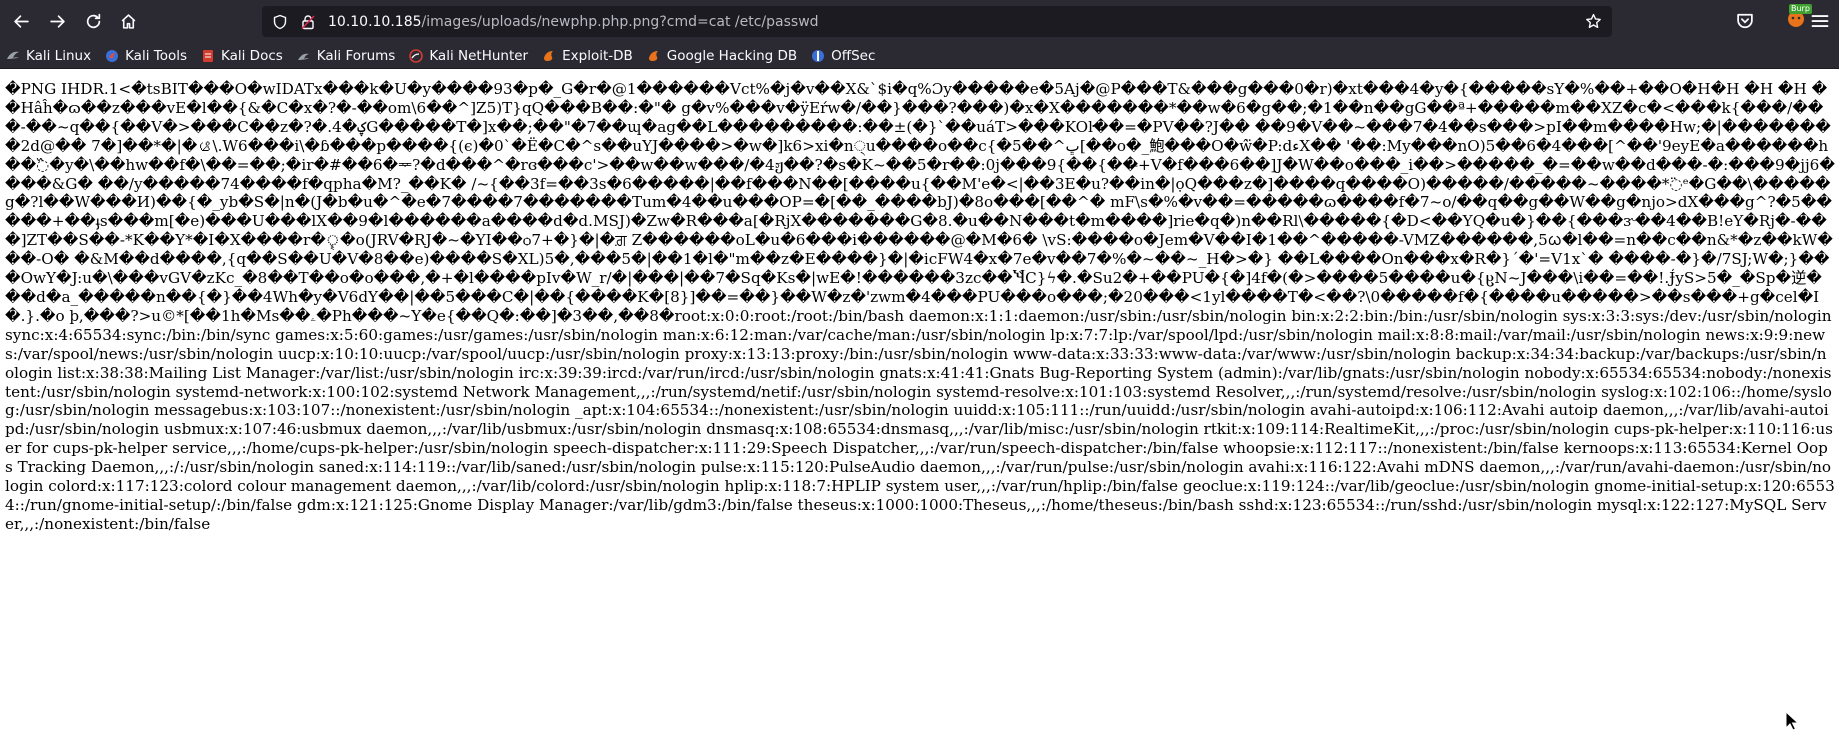 The image size is (1839, 735). I want to click on bookmark-kali-docs: Kali Docs, so click(242, 56).